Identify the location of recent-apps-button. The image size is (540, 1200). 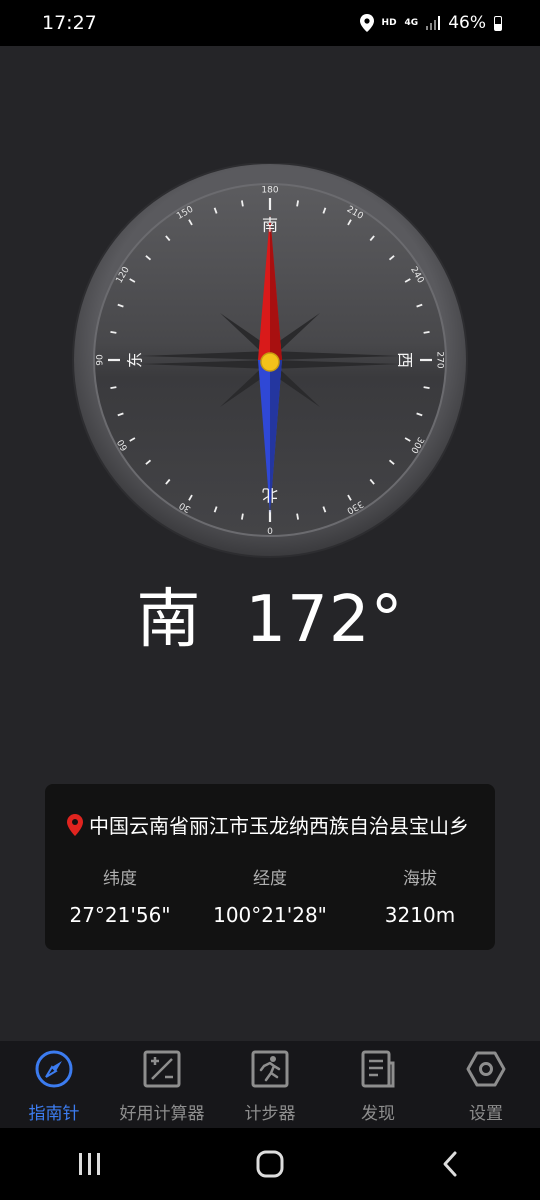
(90, 1164).